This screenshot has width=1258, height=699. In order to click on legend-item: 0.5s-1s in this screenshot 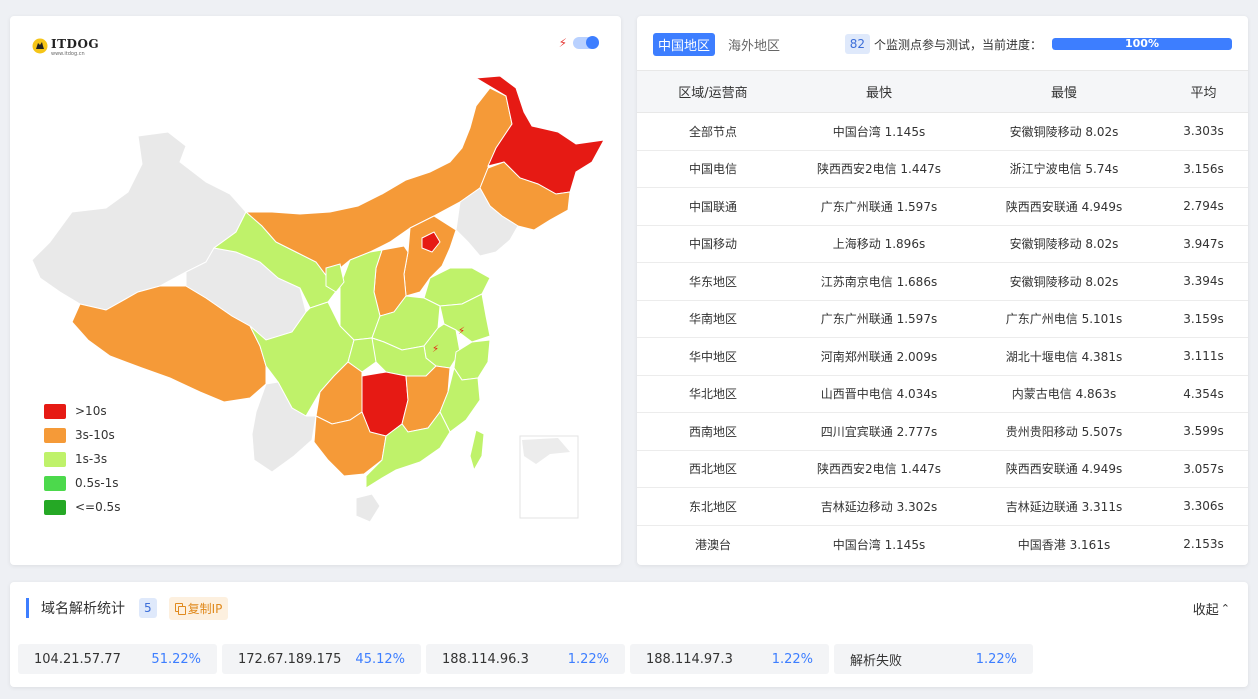, I will do `click(82, 483)`.